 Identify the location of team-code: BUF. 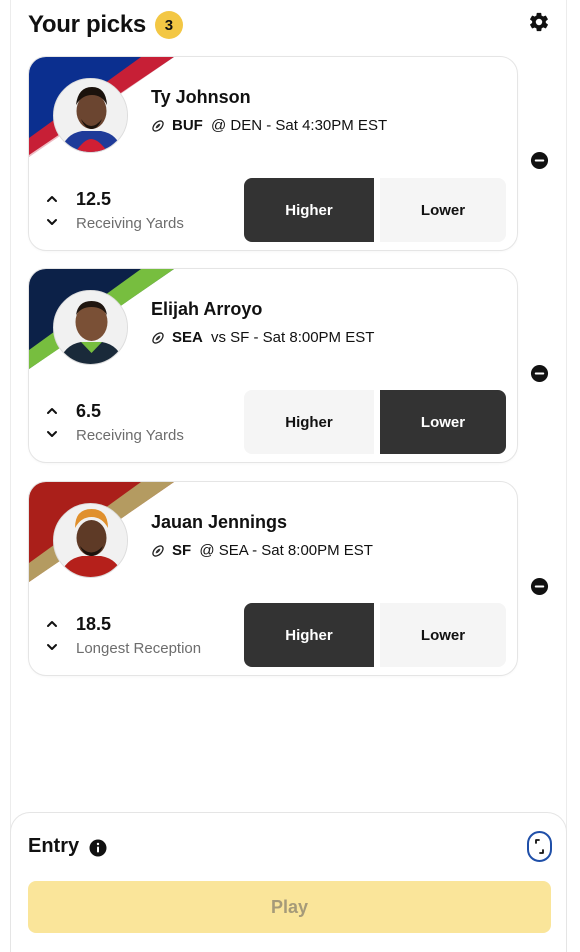
(187, 125).